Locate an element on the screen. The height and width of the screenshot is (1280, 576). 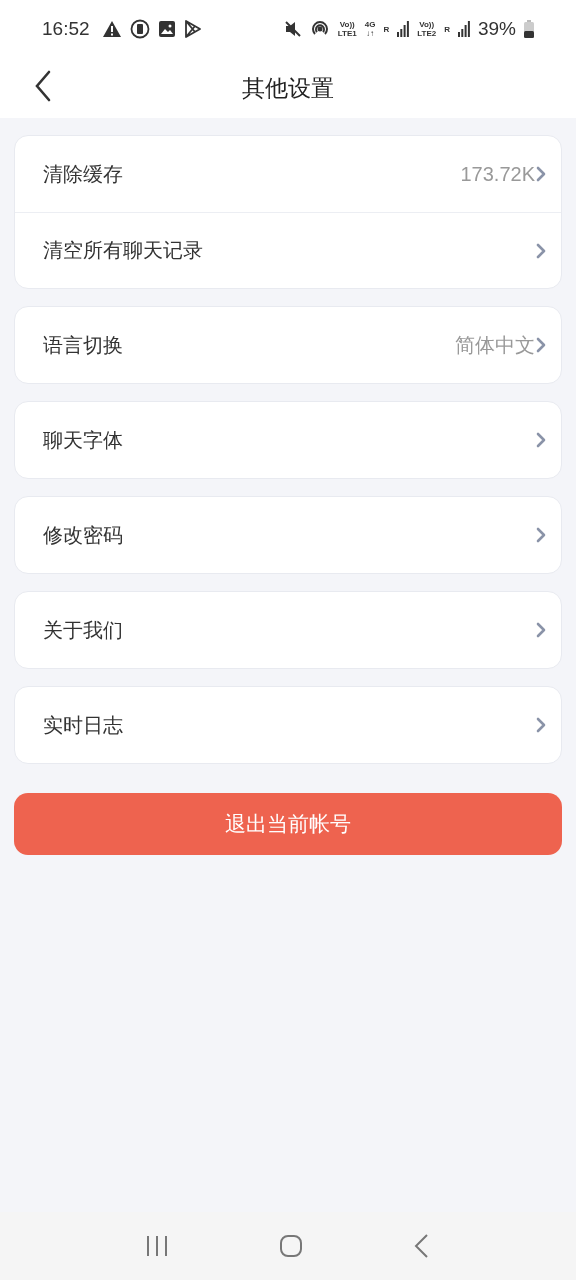
page-title: 其他设置 is located at coordinates (288, 88).